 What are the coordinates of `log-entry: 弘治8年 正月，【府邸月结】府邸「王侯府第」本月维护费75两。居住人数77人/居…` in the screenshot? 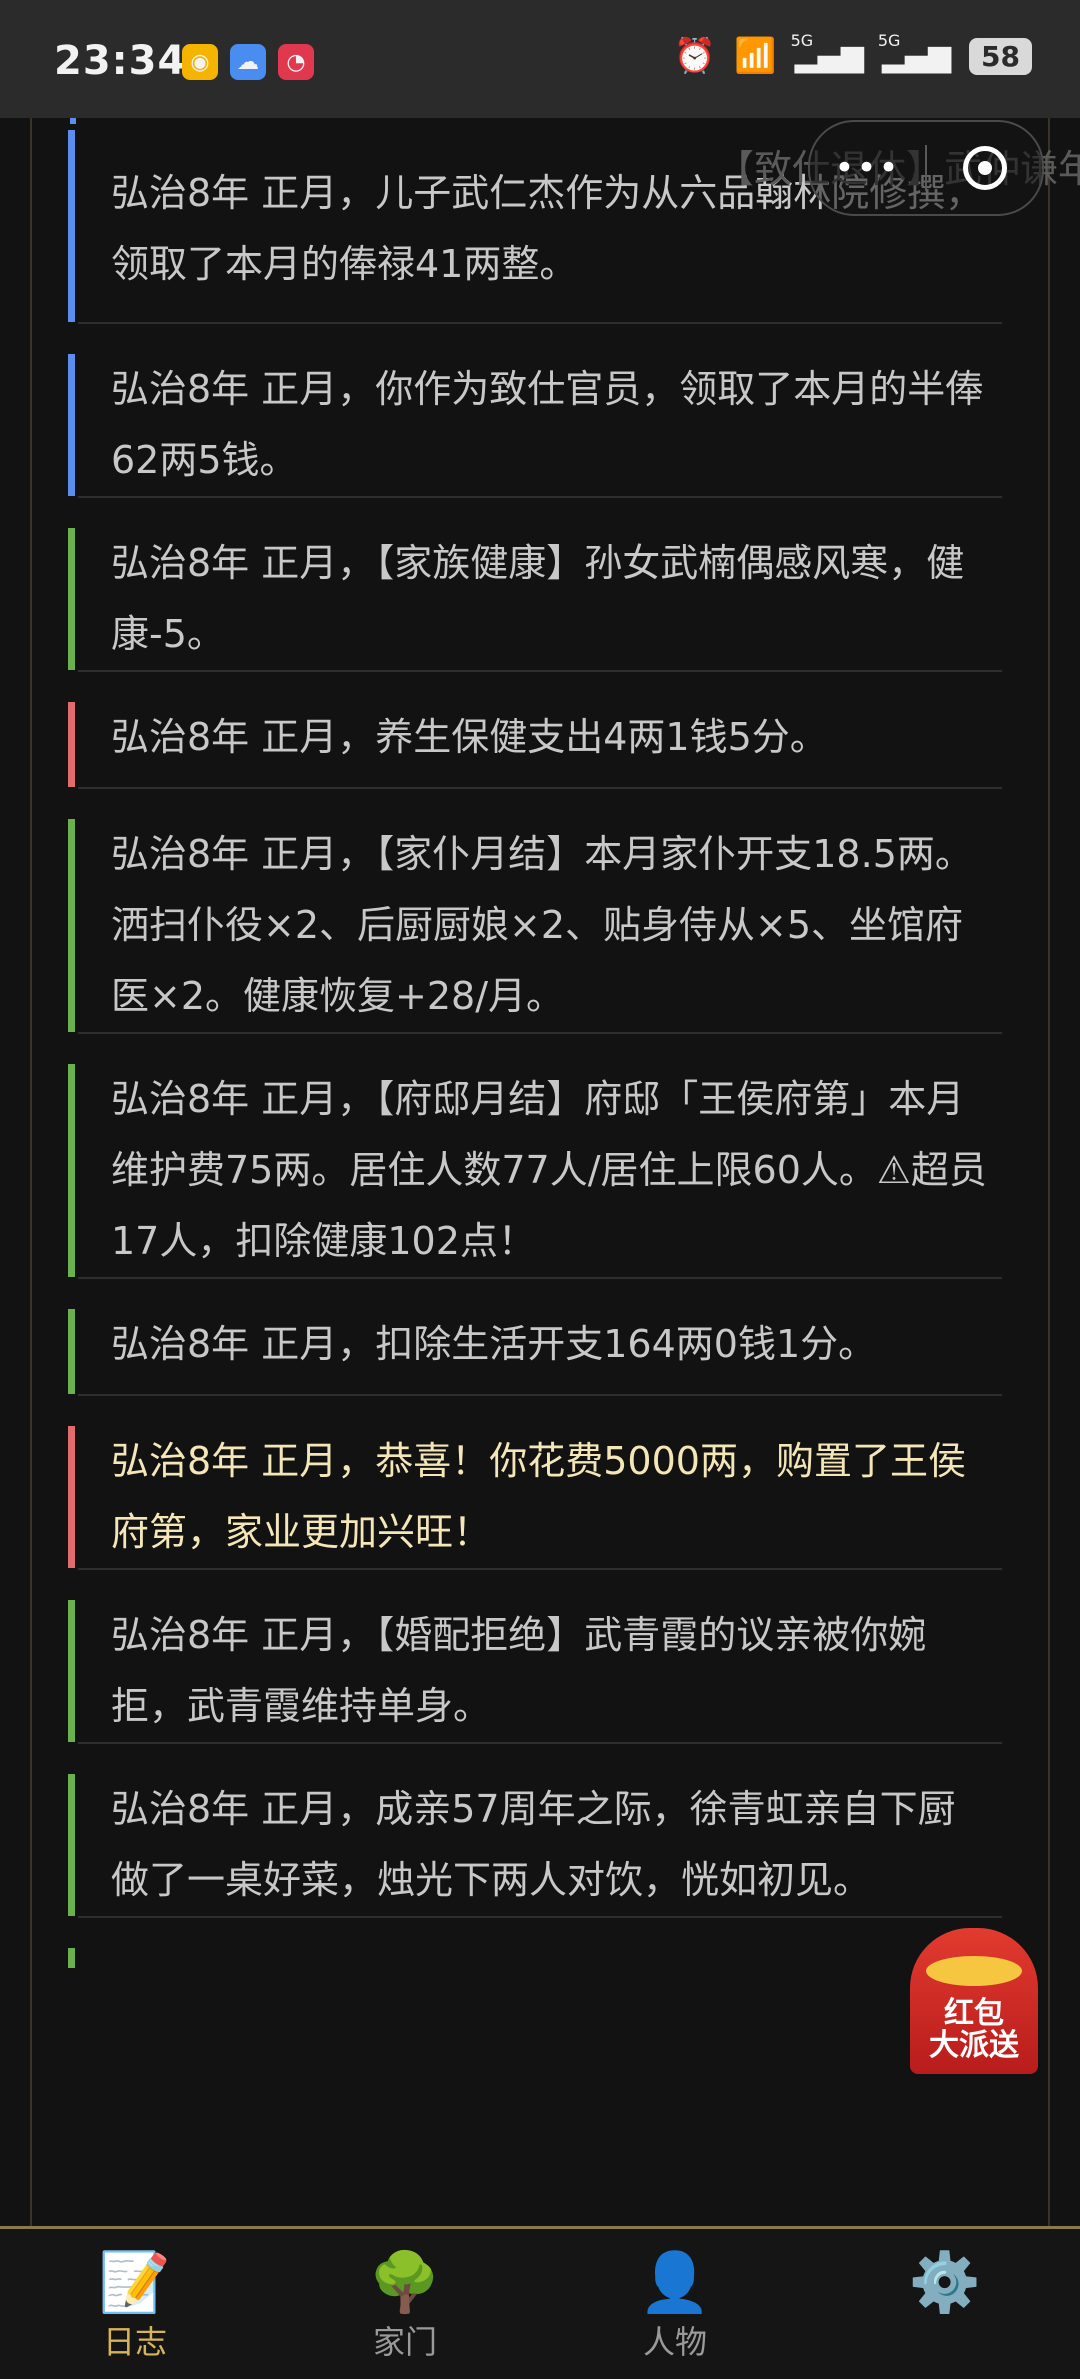 It's located at (535, 1170).